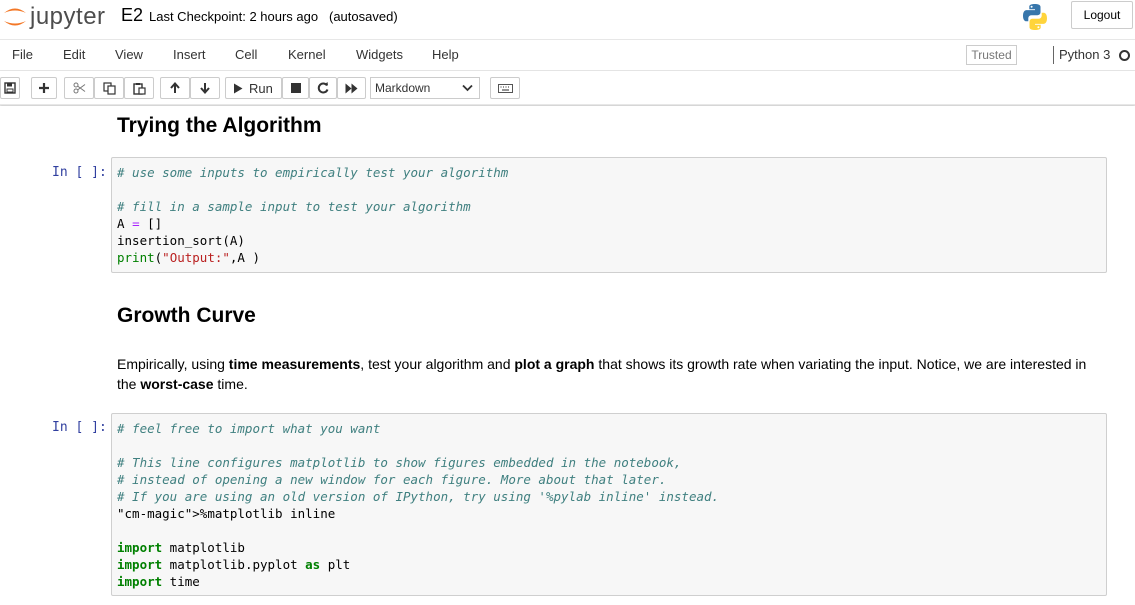 The image size is (1135, 605). I want to click on save-button, so click(10, 88).